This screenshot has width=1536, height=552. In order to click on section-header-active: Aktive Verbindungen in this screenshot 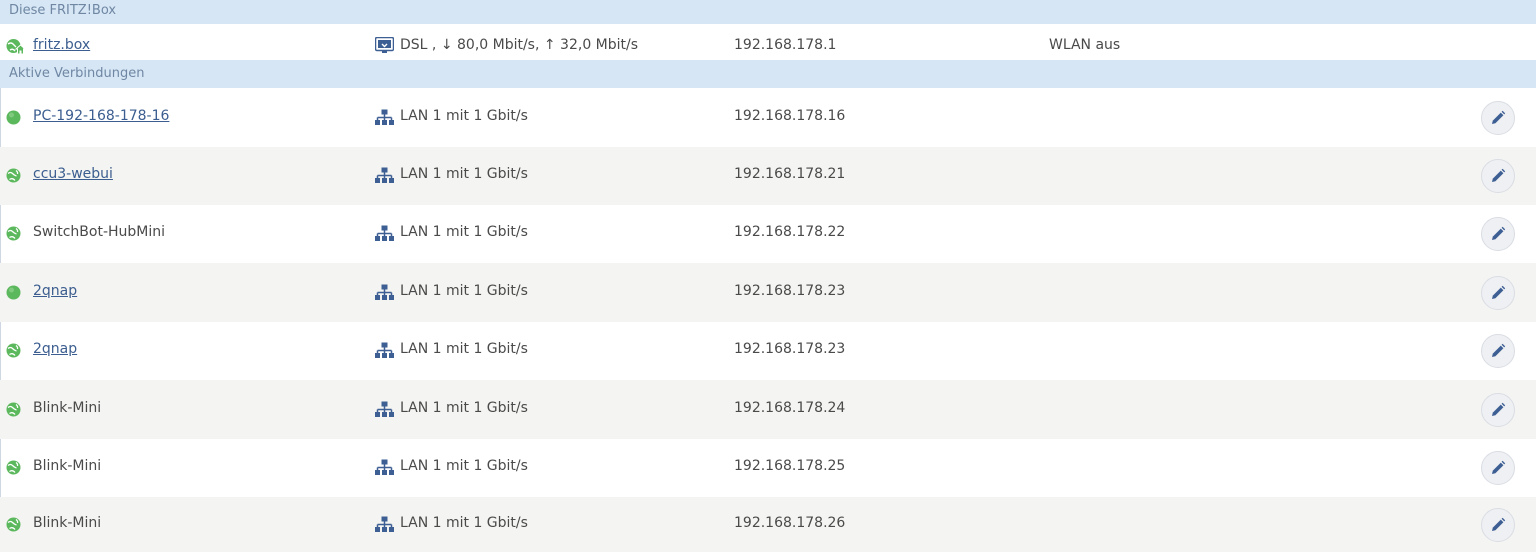, I will do `click(768, 74)`.